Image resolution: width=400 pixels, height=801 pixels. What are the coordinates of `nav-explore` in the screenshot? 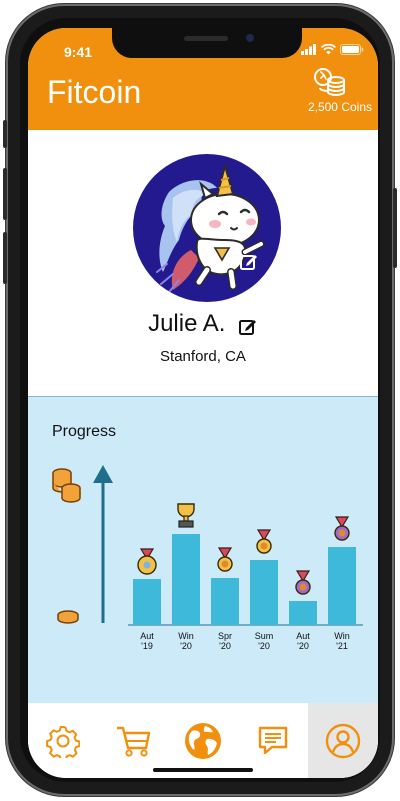 It's located at (203, 740).